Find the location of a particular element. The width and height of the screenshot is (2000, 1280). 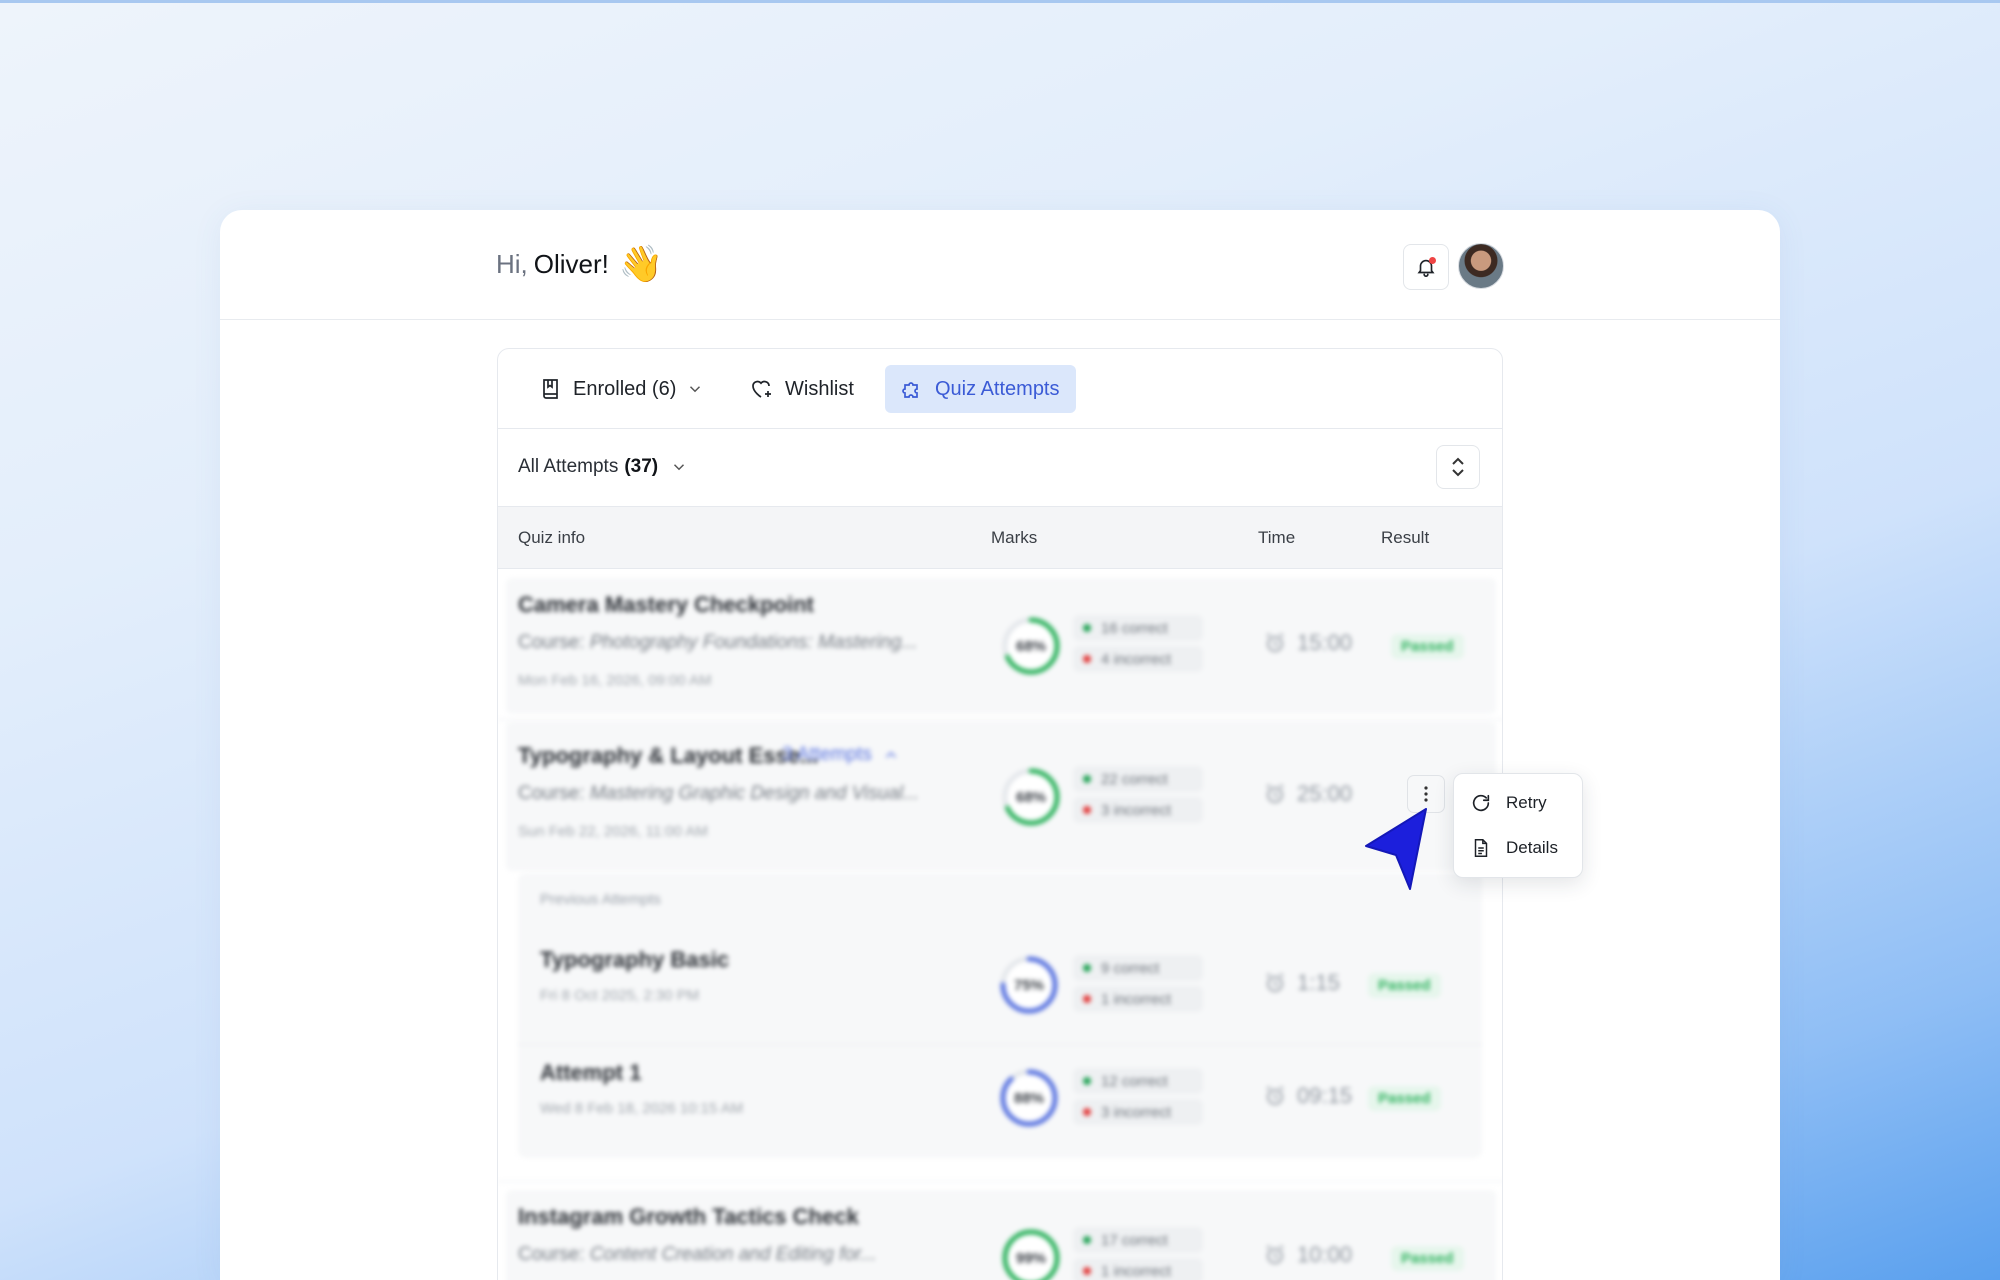

header-quiz-info: Quiz info is located at coordinates (552, 537).